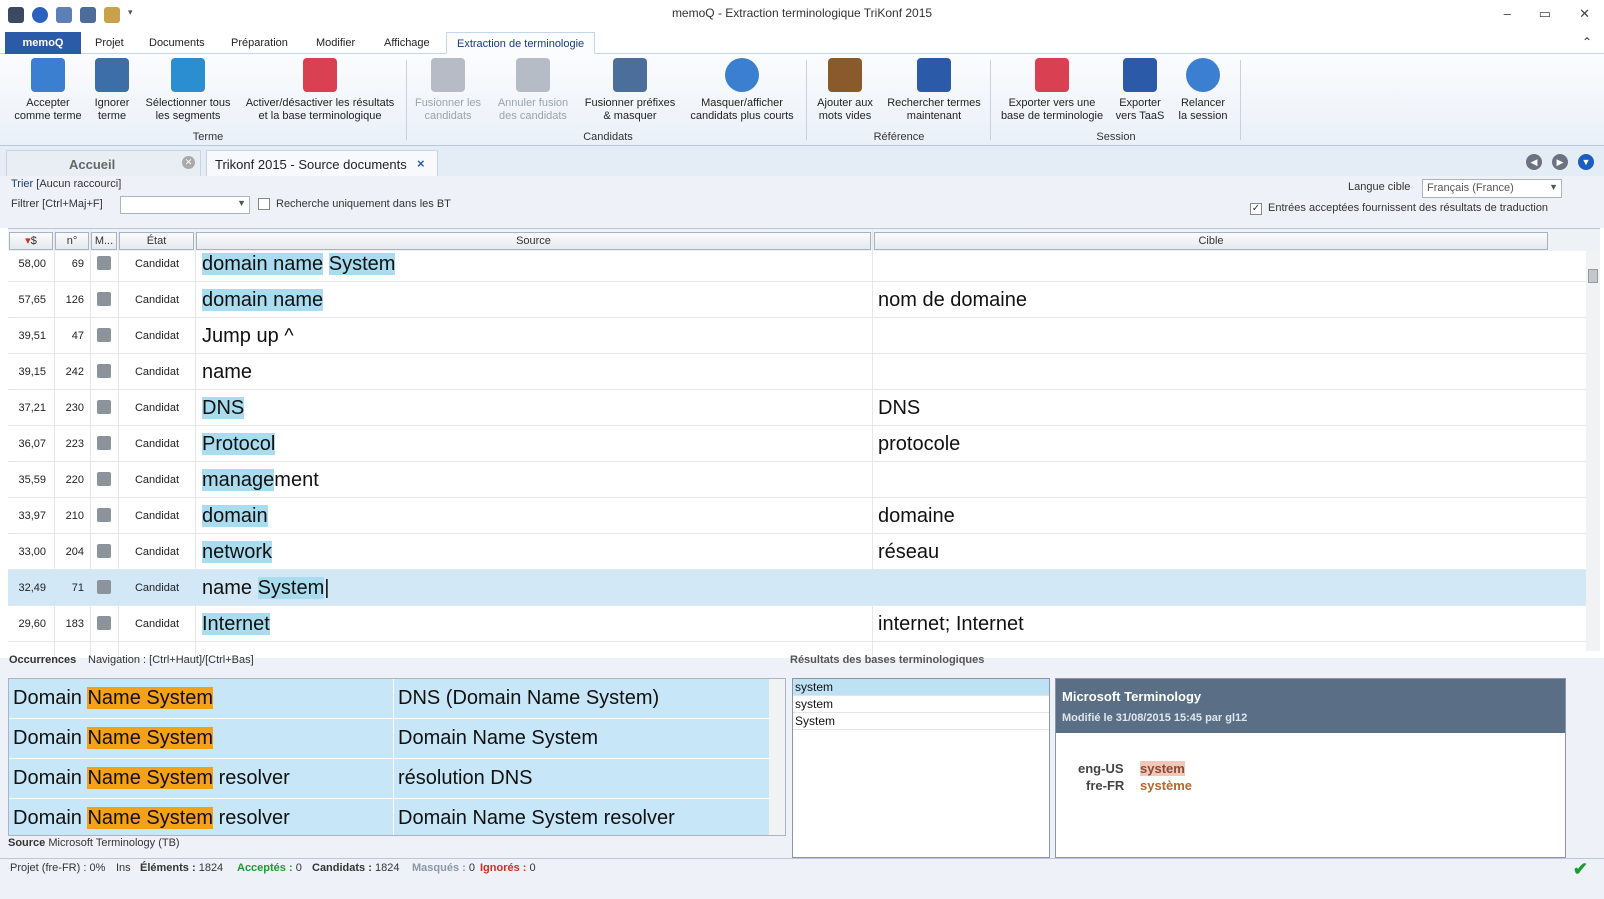 This screenshot has height=899, width=1604. Describe the element at coordinates (1560, 162) in the screenshot. I see `next-tab-icon: ▶` at that location.